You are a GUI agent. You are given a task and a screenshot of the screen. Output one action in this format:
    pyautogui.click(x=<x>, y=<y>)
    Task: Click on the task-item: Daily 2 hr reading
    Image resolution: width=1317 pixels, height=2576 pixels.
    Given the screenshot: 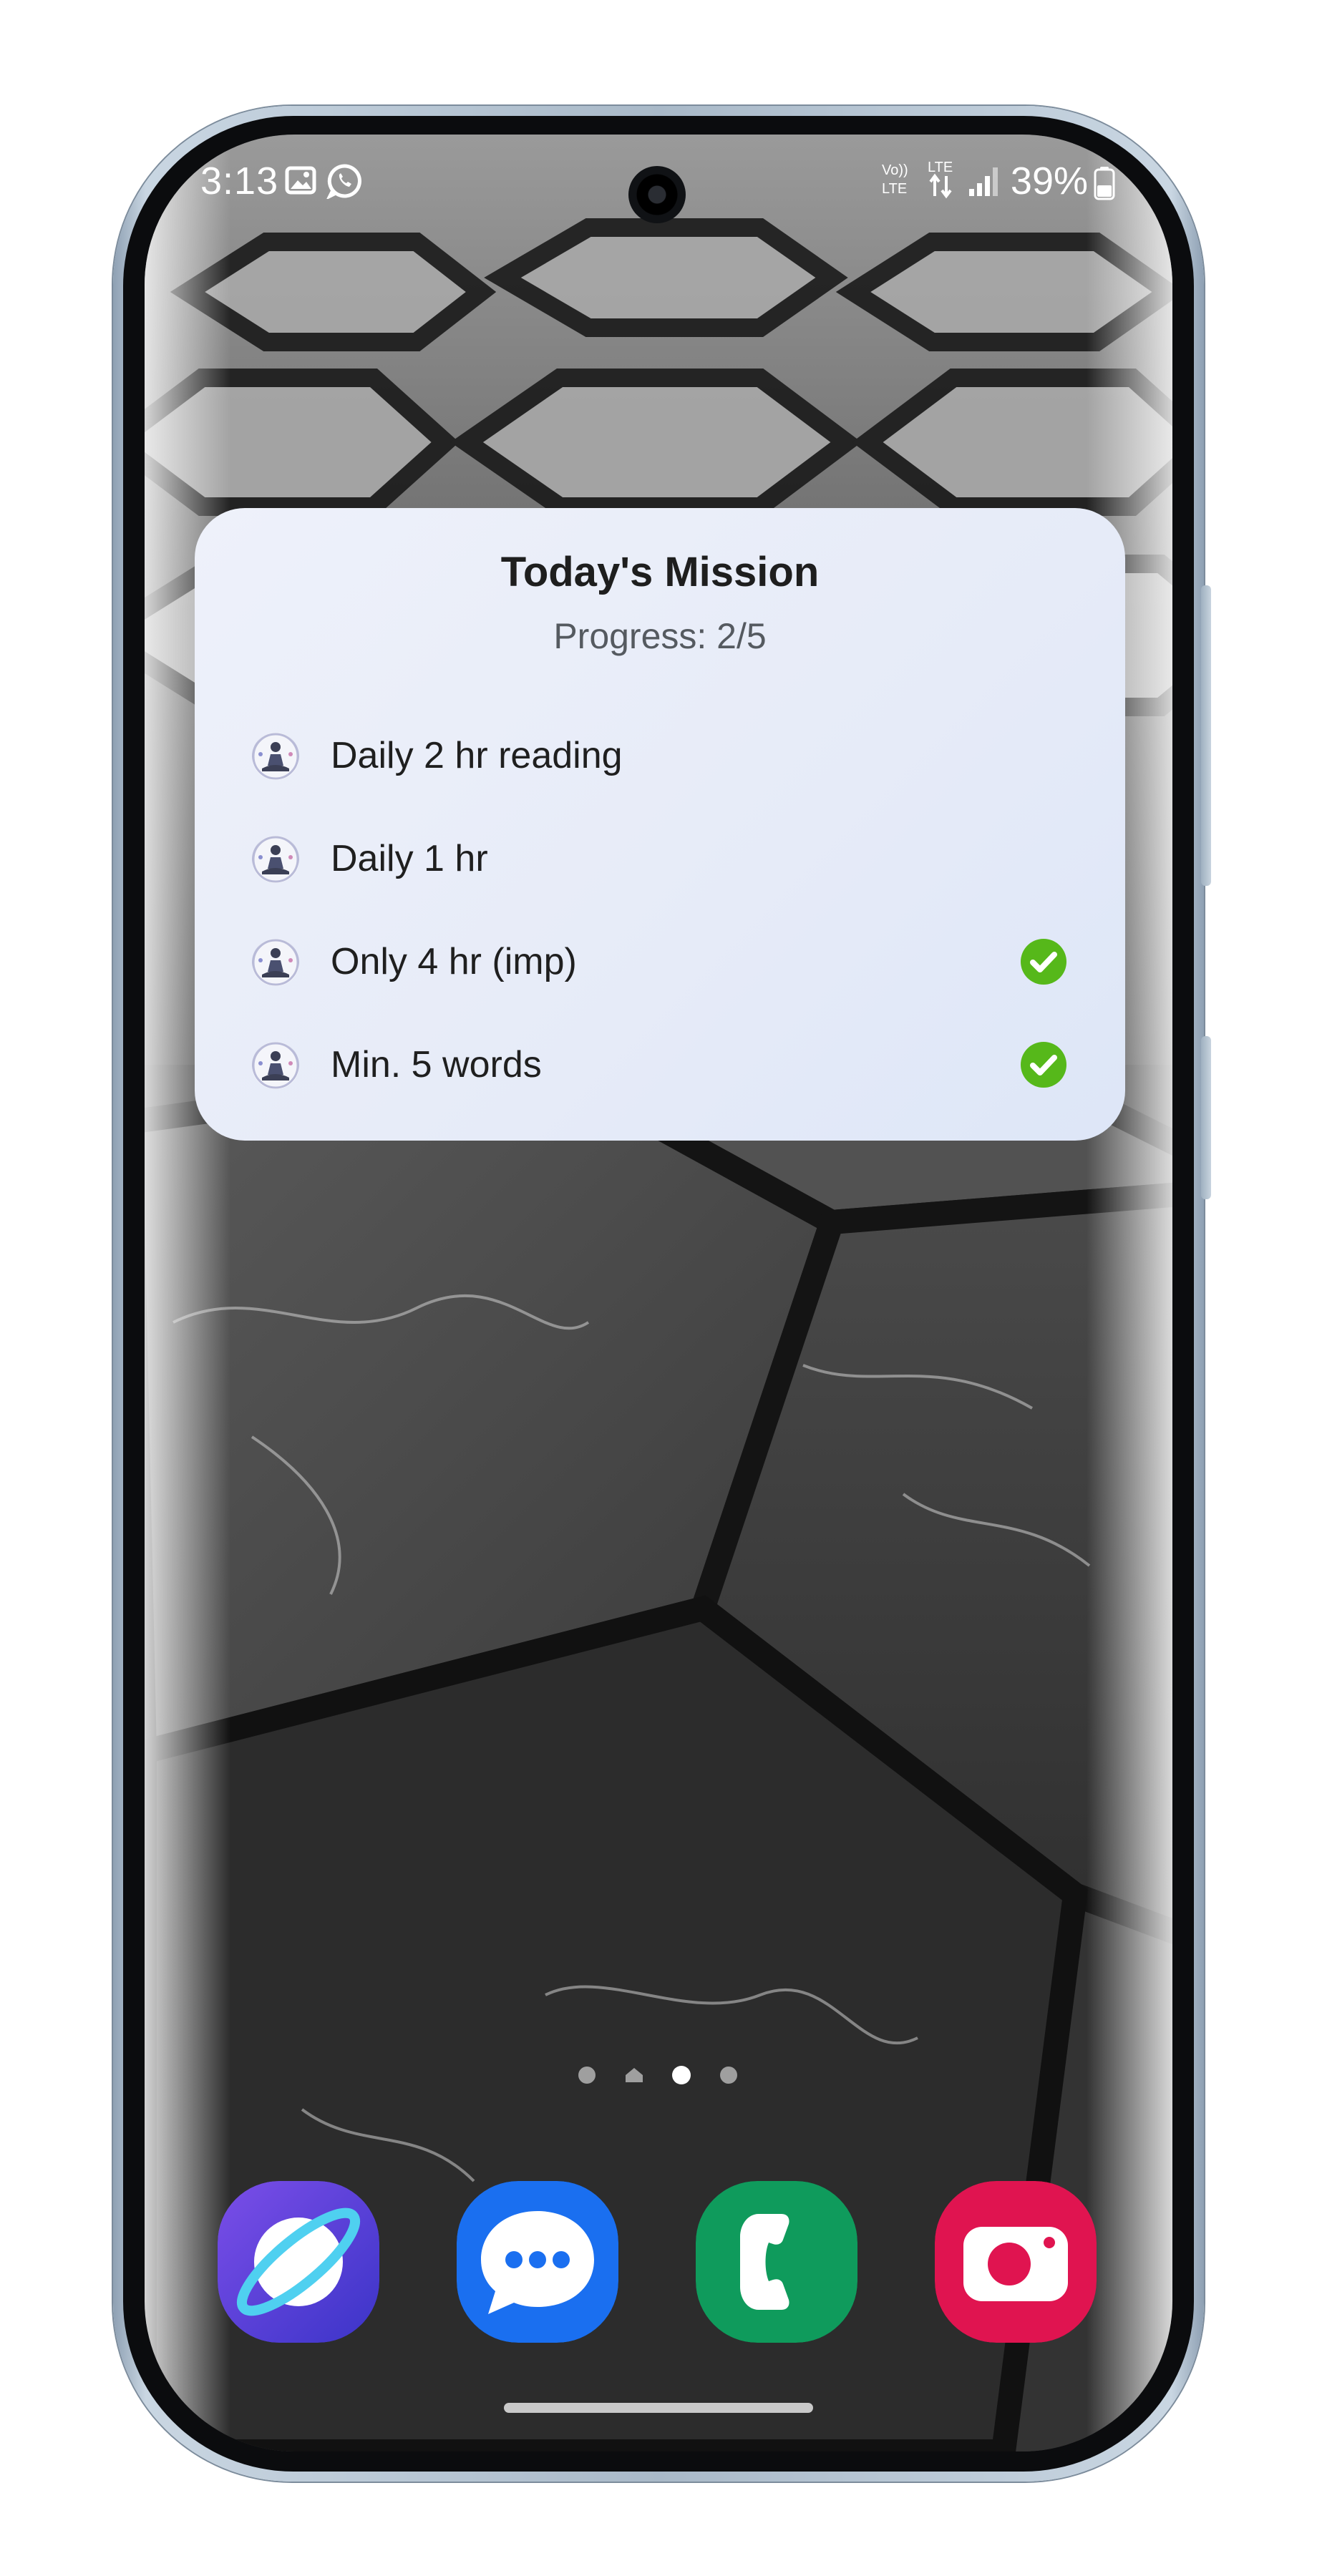 What is the action you would take?
    pyautogui.click(x=660, y=755)
    